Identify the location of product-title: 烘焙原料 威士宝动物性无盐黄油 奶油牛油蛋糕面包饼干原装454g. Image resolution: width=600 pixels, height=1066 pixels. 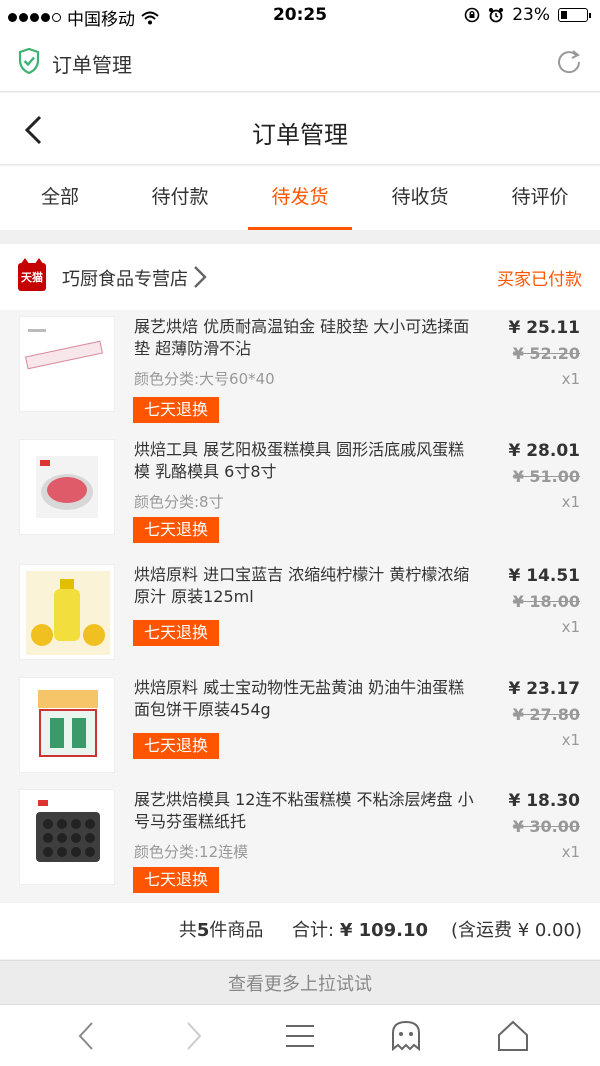
(304, 699).